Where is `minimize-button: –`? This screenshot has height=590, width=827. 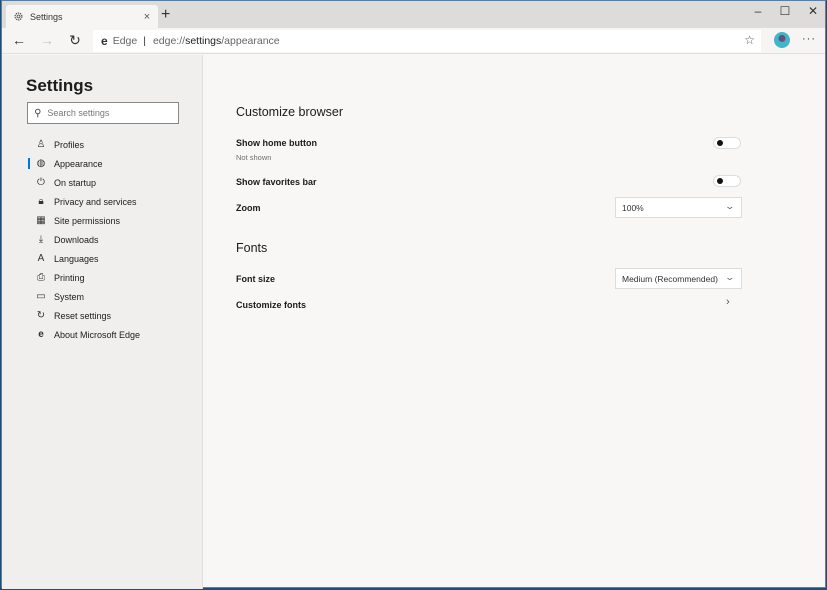 minimize-button: – is located at coordinates (758, 11).